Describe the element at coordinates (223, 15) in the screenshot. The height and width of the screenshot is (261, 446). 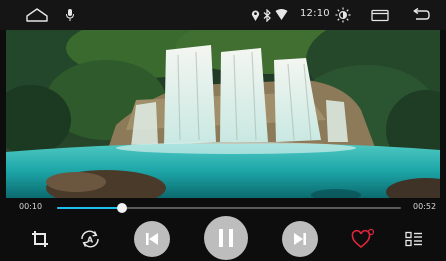
I see `status-bar: 12:10` at that location.